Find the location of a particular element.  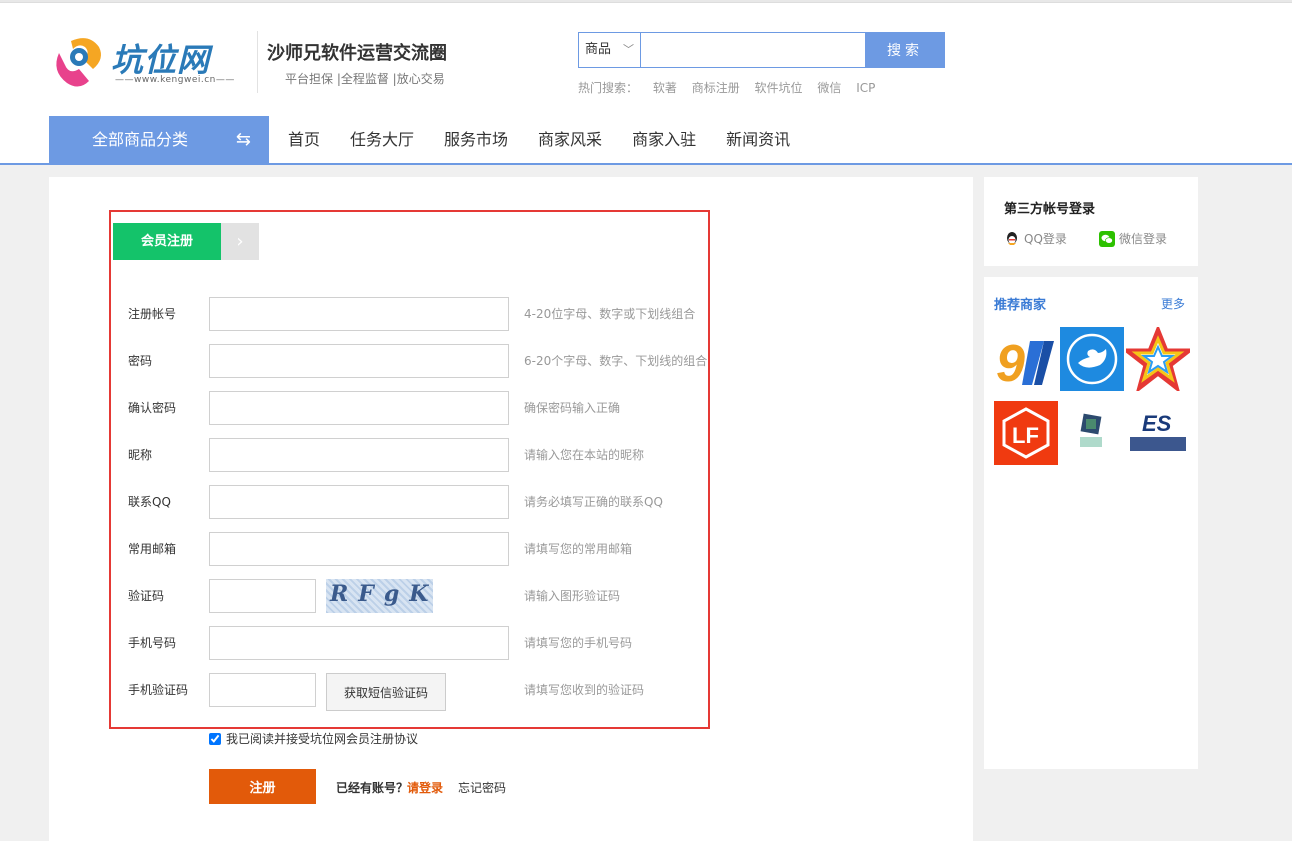

form-row-phone: 手机号码 请填写您的手机号码 is located at coordinates (418, 643).